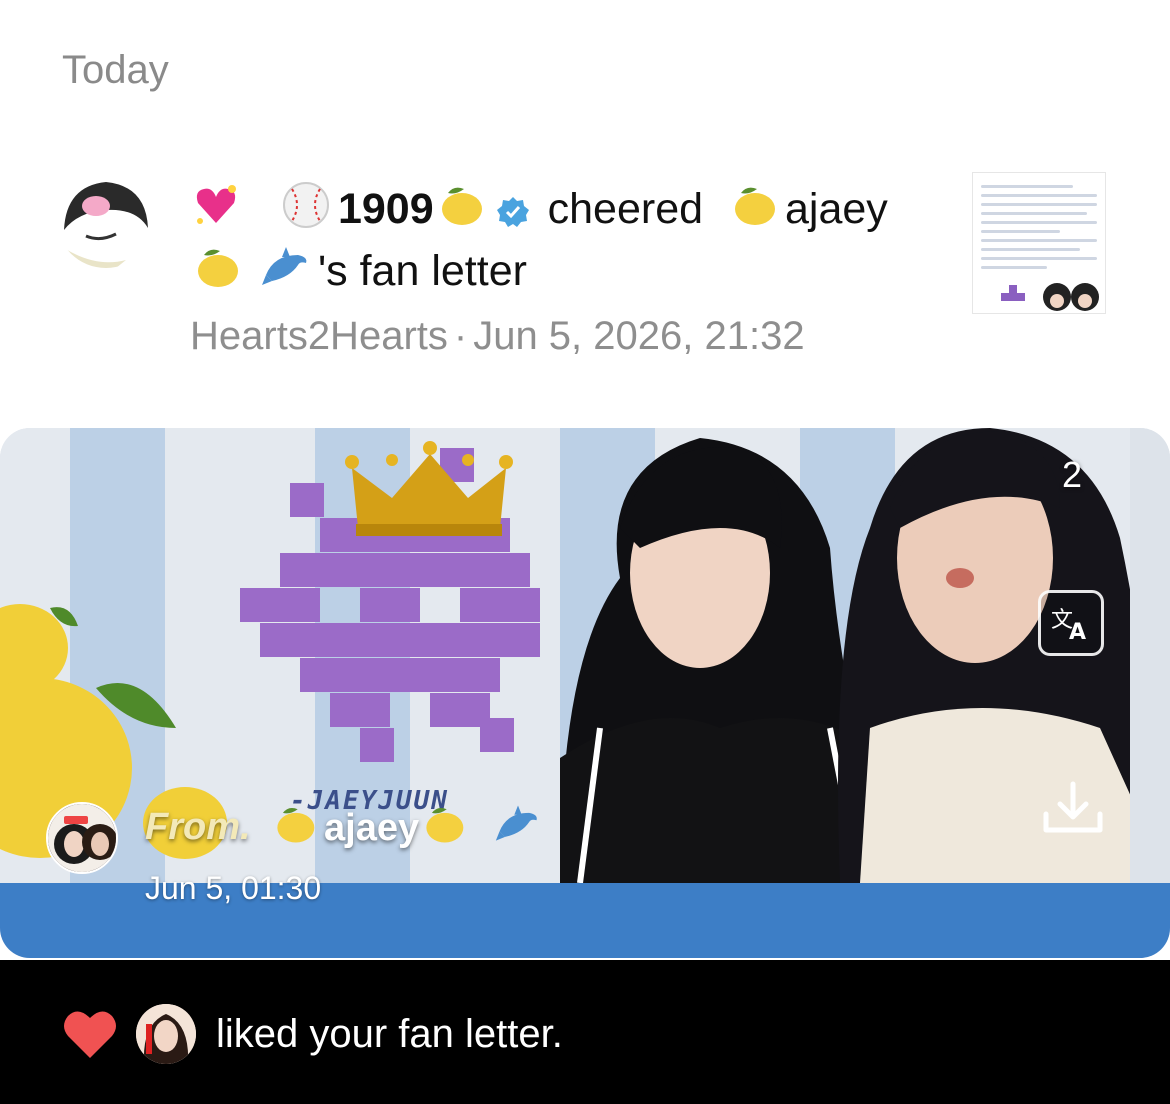 The width and height of the screenshot is (1170, 1104). What do you see at coordinates (1071, 474) in the screenshot?
I see `page-count: 2` at bounding box center [1071, 474].